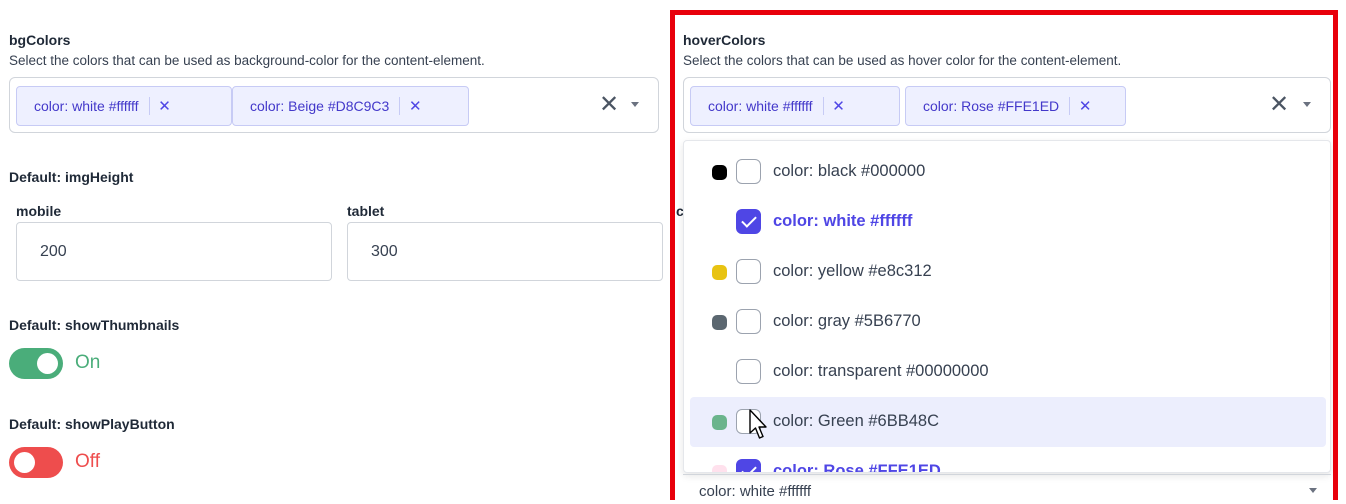 The width and height of the screenshot is (1346, 504). Describe the element at coordinates (40, 40) in the screenshot. I see `bgcolors-title: bgColors` at that location.